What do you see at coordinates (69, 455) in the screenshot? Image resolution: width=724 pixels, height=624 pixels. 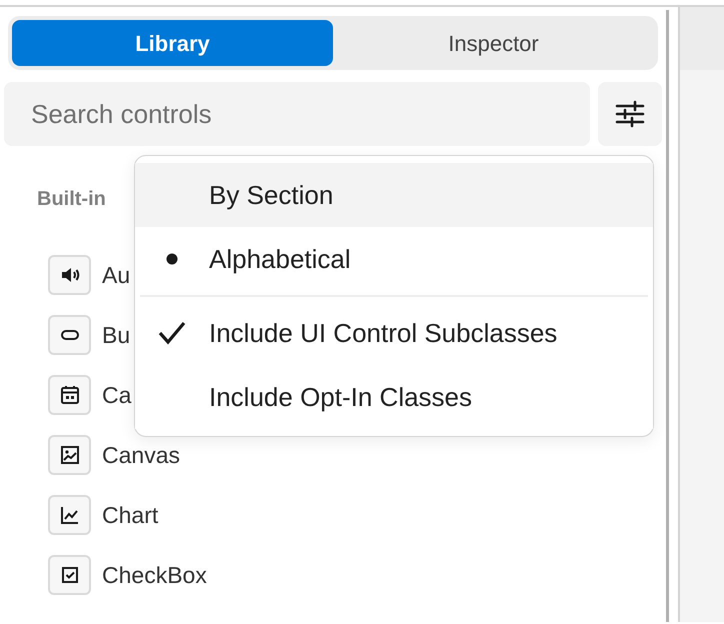 I see `image-icon` at bounding box center [69, 455].